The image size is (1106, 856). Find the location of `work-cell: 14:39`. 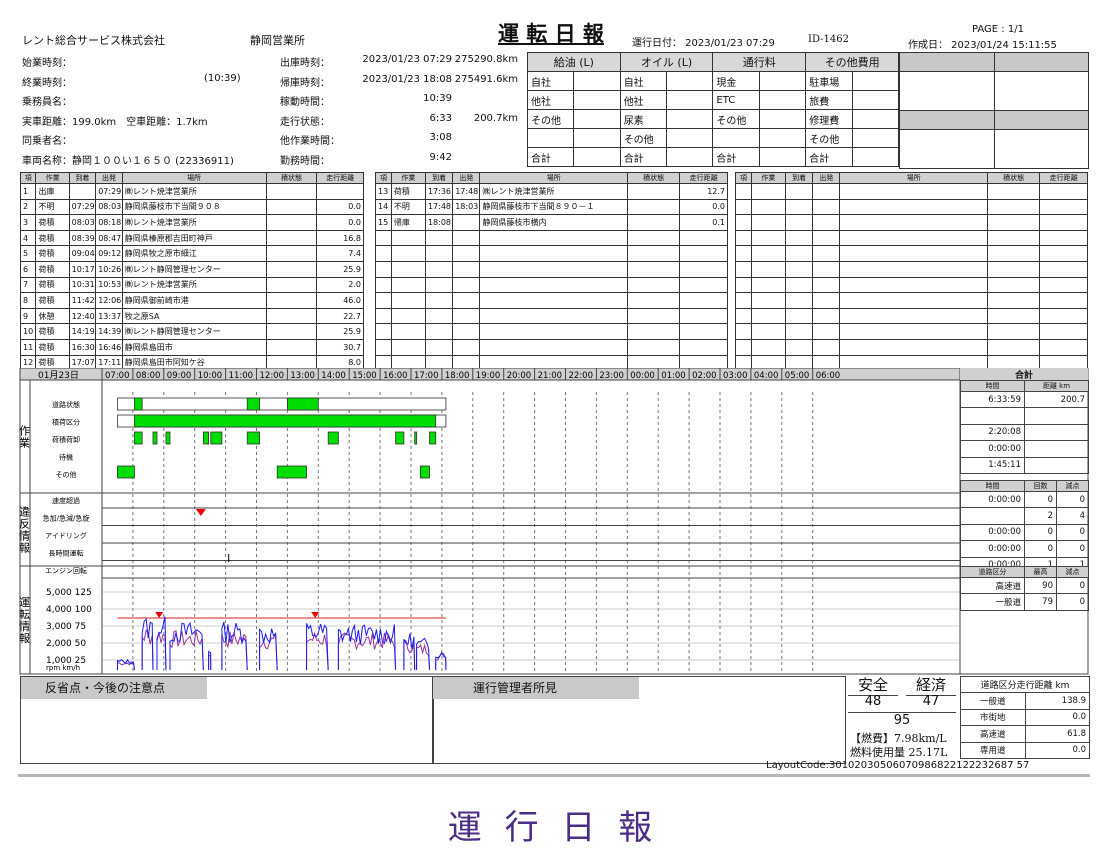

work-cell: 14:39 is located at coordinates (109, 331).